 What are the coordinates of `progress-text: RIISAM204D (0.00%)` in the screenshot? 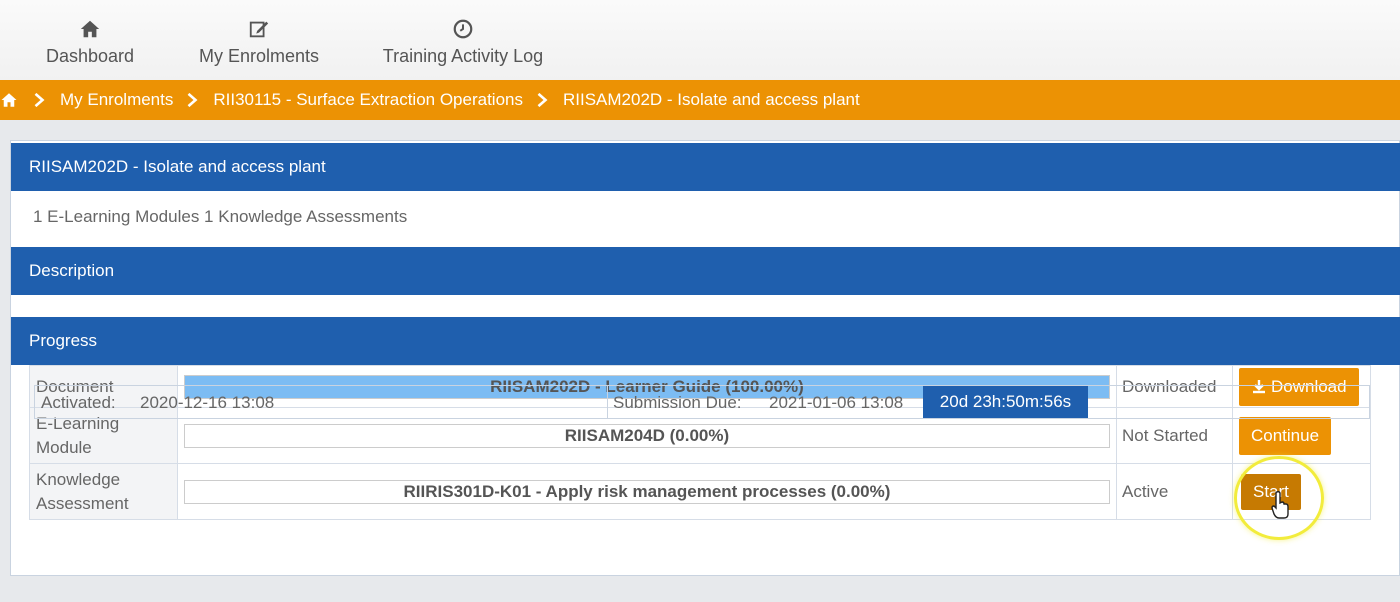 It's located at (647, 435).